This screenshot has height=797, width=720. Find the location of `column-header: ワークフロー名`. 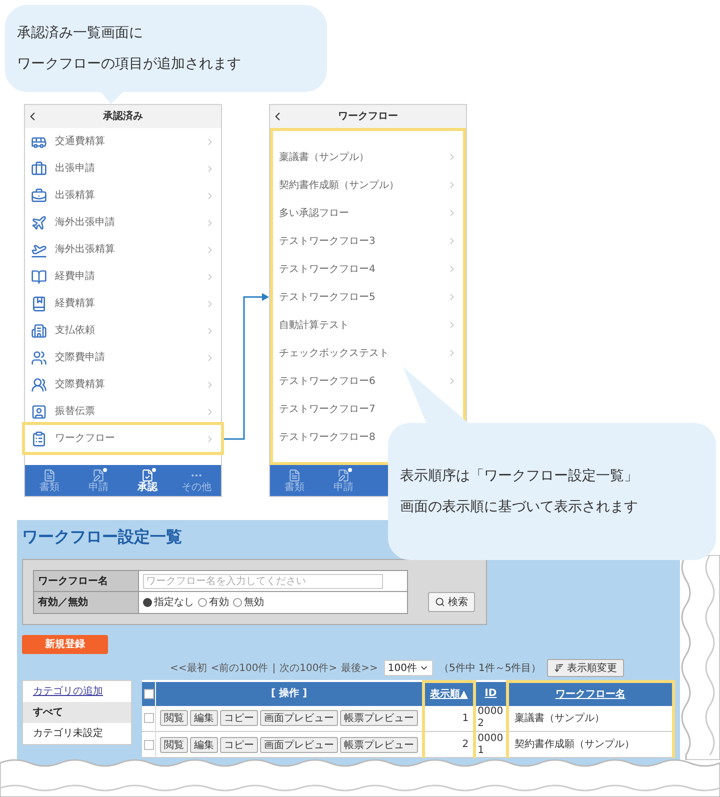

column-header: ワークフロー名 is located at coordinates (590, 694).